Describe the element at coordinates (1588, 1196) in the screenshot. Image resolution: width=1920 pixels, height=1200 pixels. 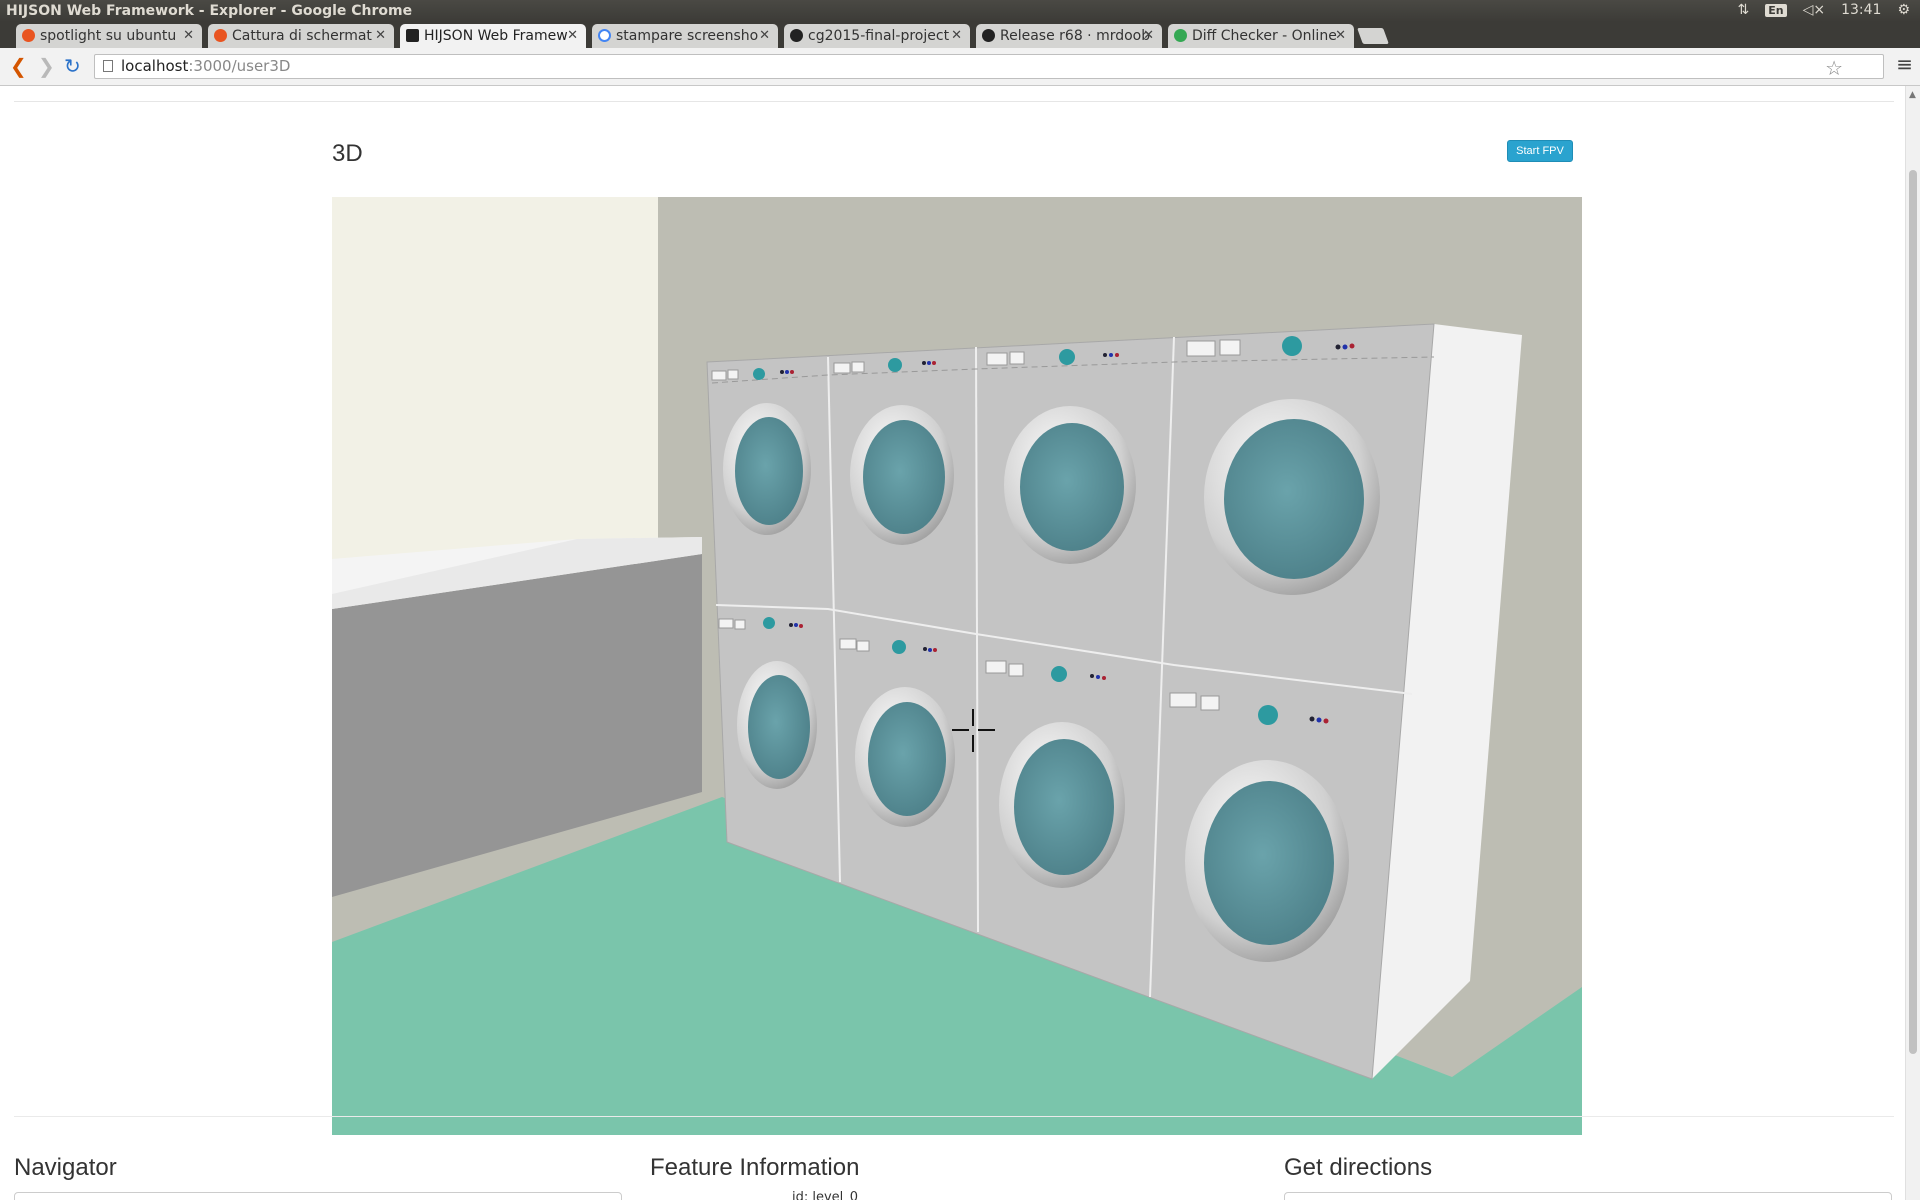
I see `directions-panel` at that location.